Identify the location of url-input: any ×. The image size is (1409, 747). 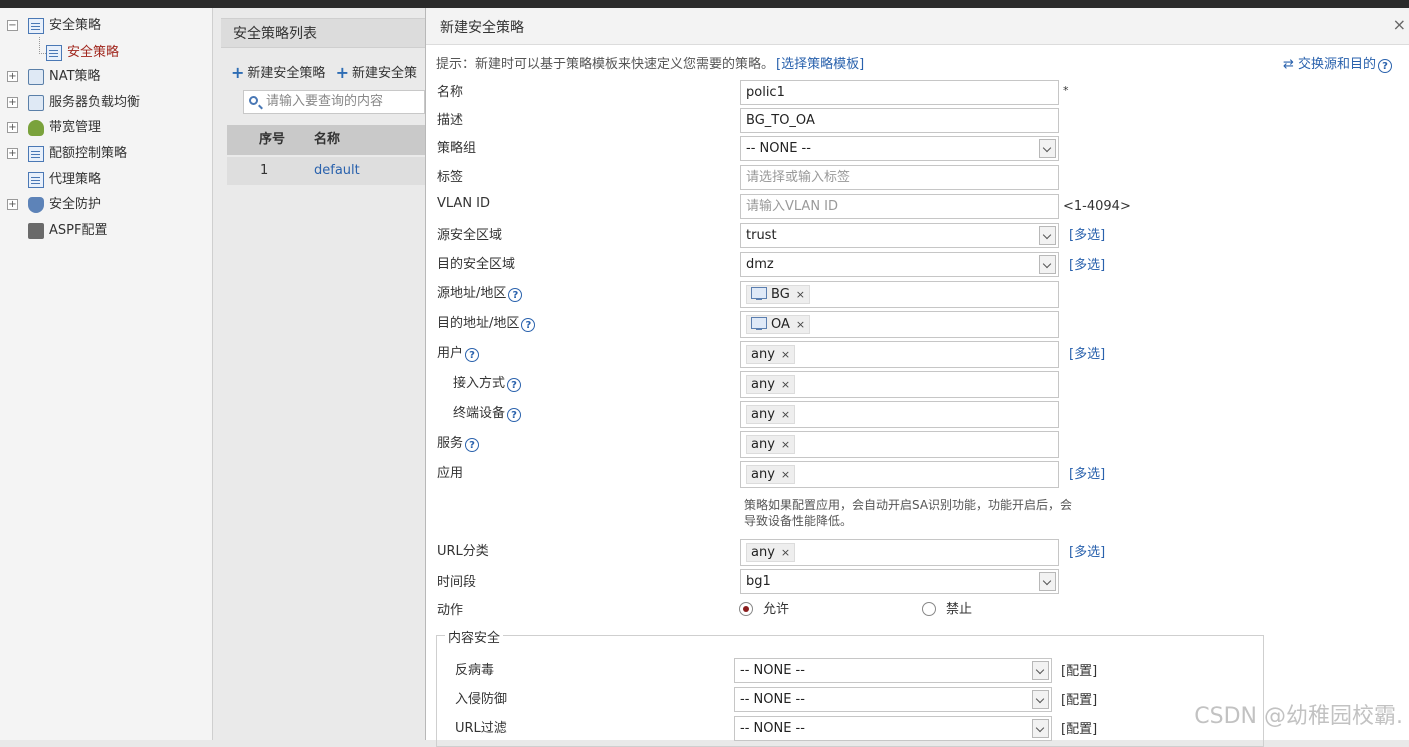
(899, 552).